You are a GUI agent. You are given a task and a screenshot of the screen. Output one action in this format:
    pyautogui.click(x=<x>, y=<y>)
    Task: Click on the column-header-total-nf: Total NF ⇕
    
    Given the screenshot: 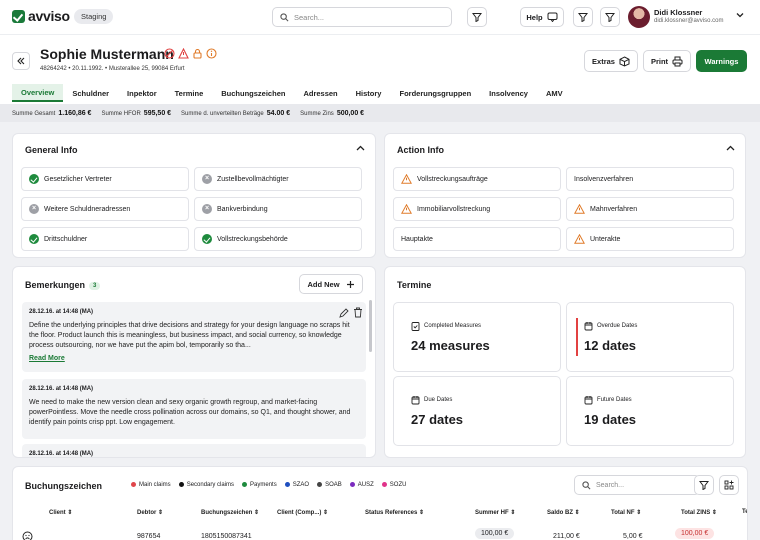 What is the action you would take?
    pyautogui.click(x=626, y=512)
    